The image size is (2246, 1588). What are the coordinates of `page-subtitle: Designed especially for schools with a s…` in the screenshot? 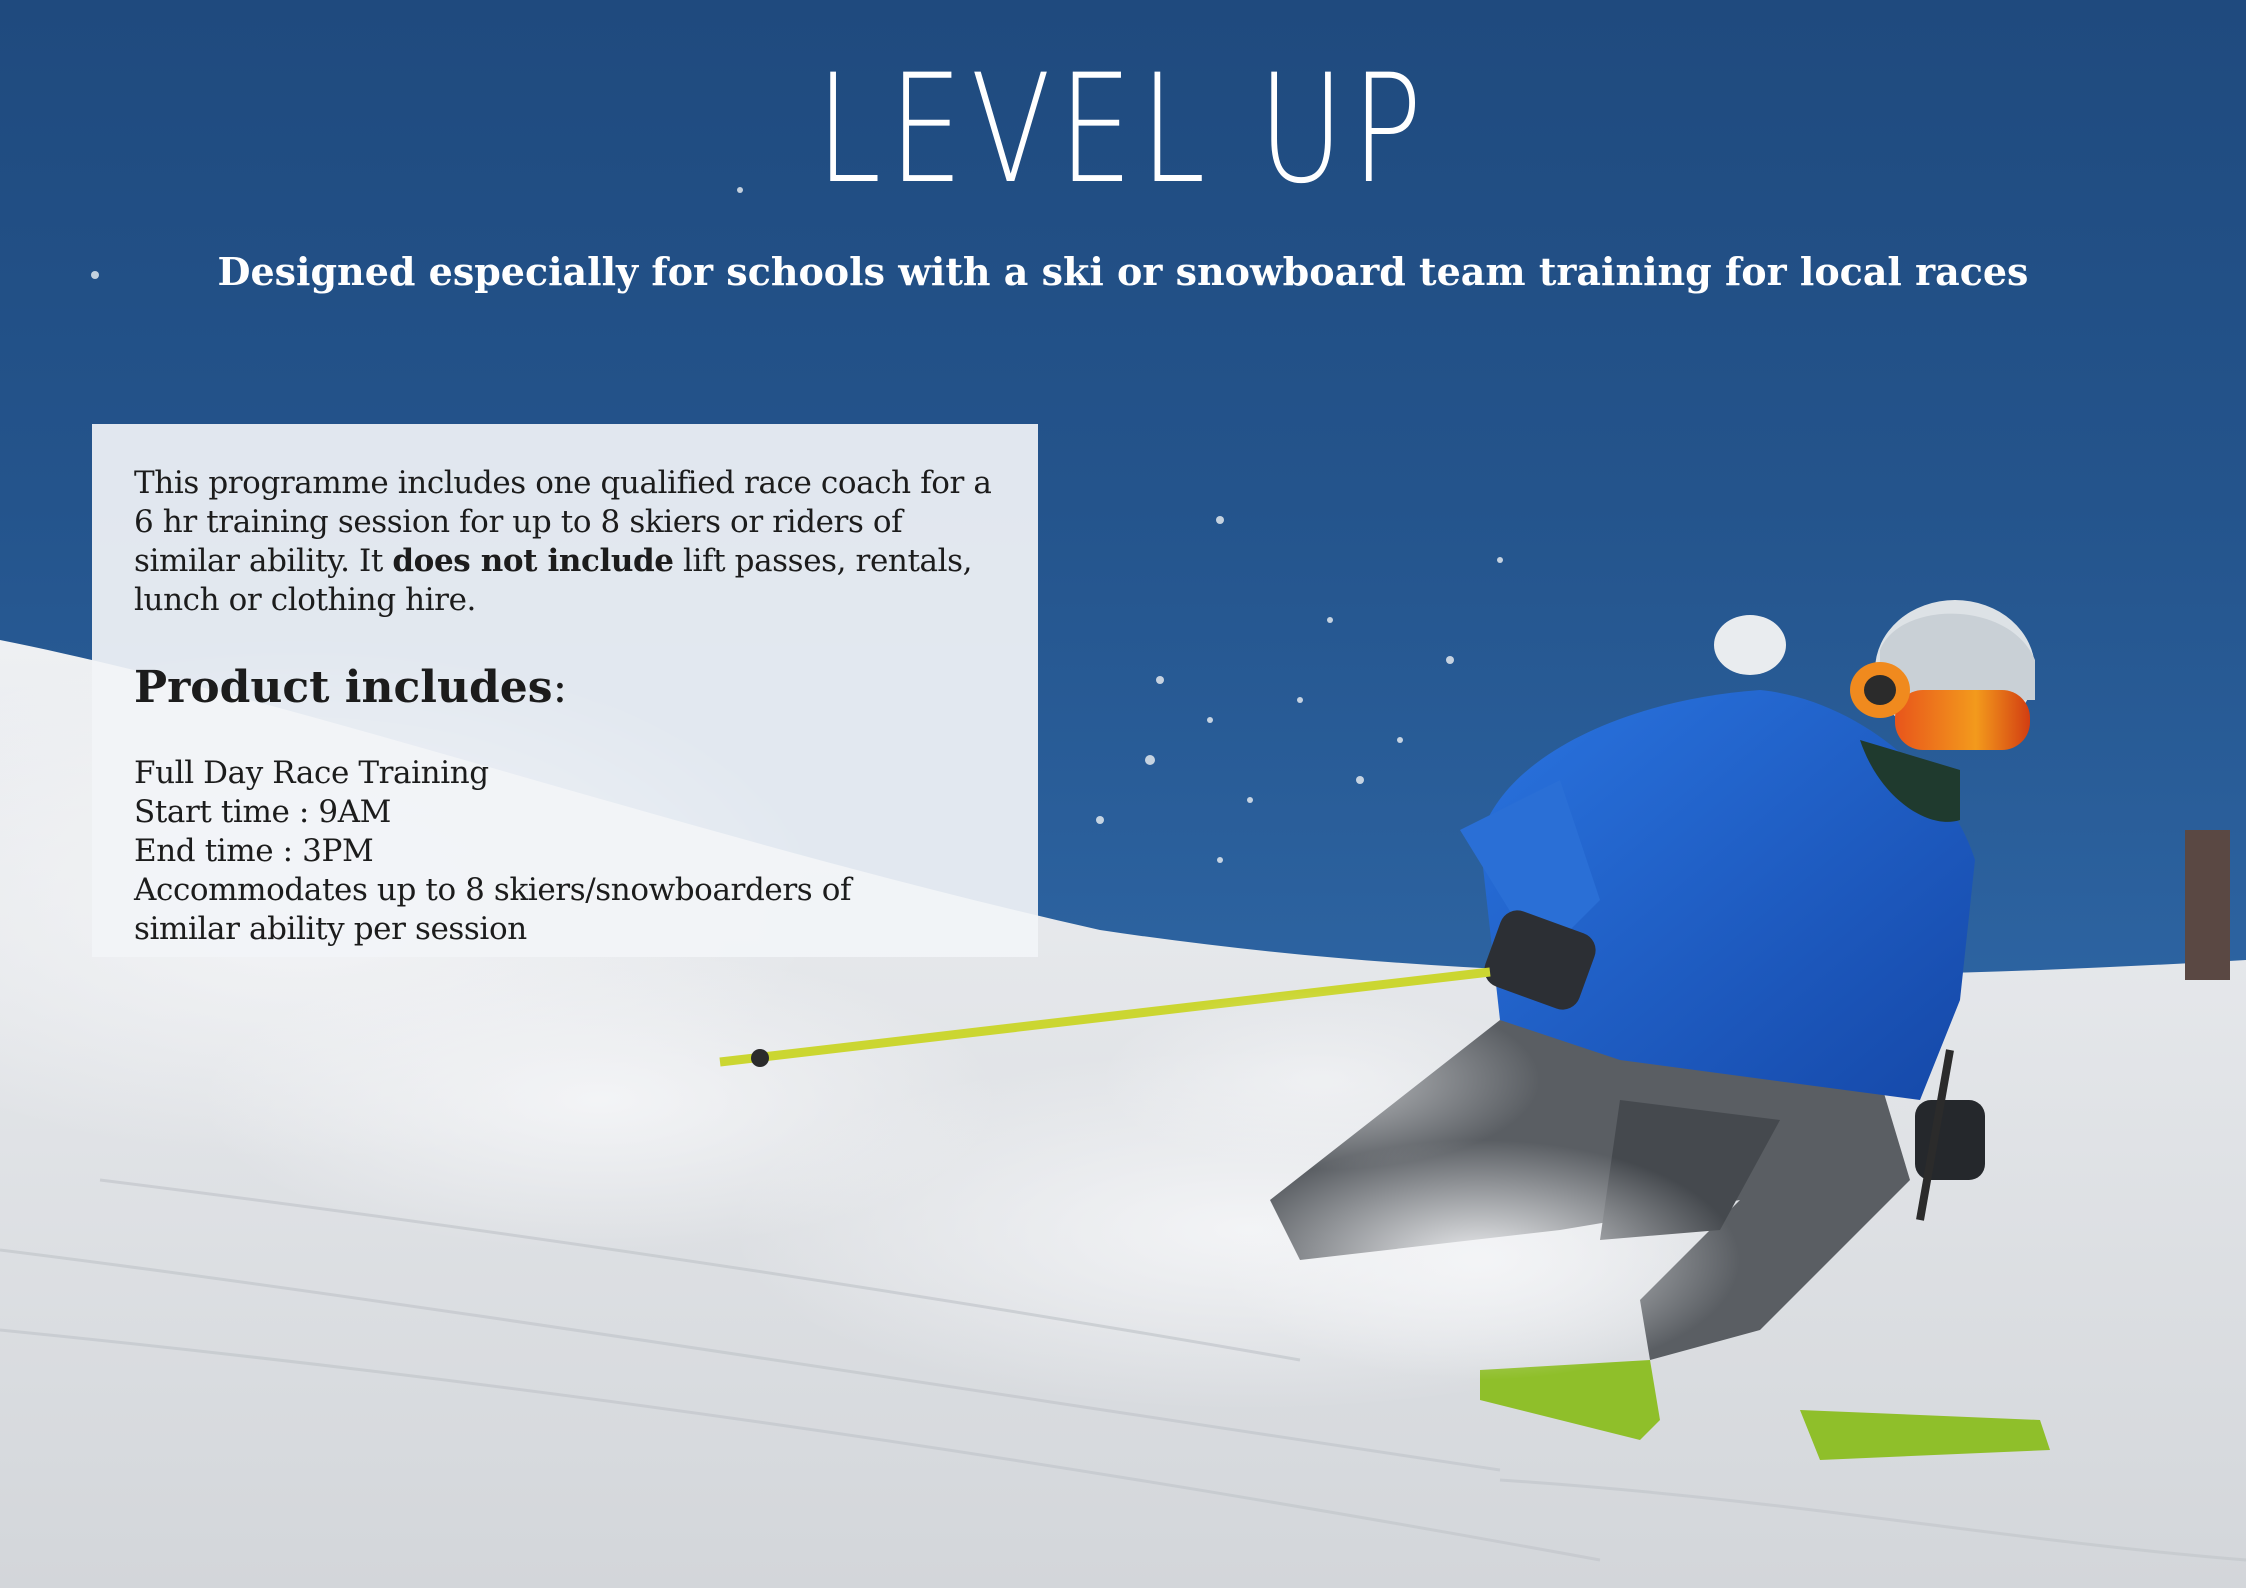 It's located at (1123, 271).